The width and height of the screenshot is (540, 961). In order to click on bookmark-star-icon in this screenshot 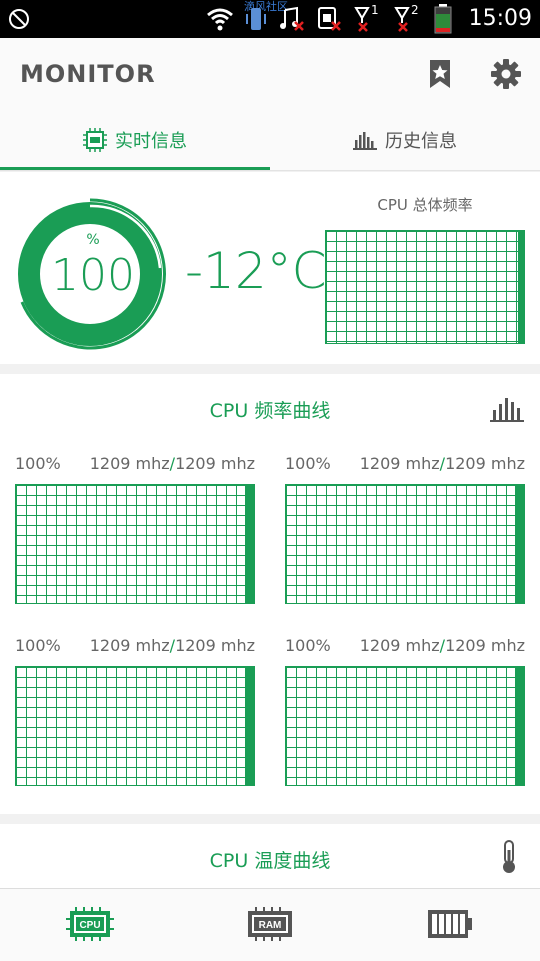, I will do `click(440, 74)`.